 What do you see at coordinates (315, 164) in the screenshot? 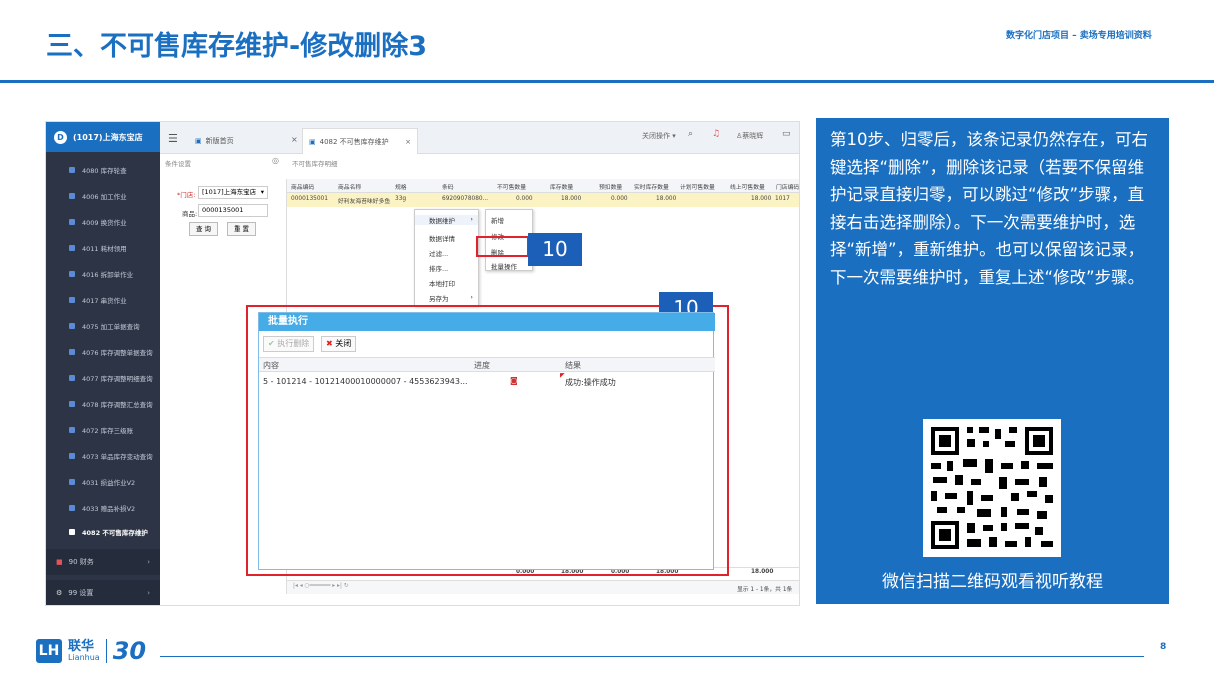
I see `detail-label: 不可售库存明细` at bounding box center [315, 164].